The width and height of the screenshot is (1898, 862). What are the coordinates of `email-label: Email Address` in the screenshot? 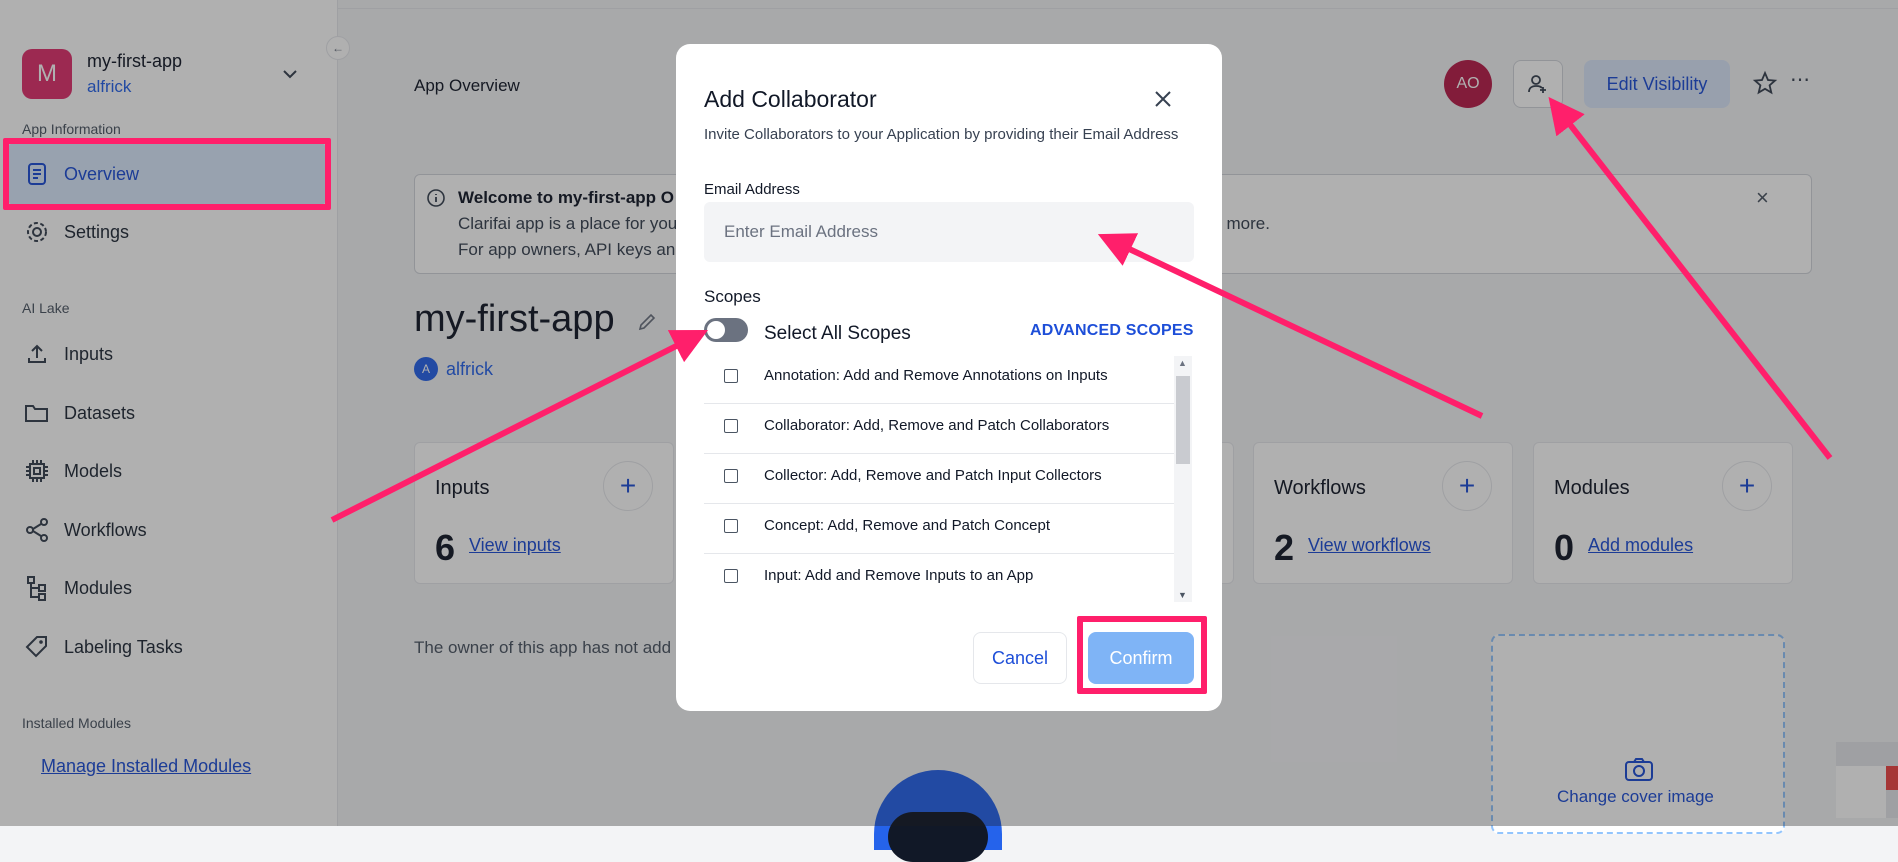 It's located at (752, 189).